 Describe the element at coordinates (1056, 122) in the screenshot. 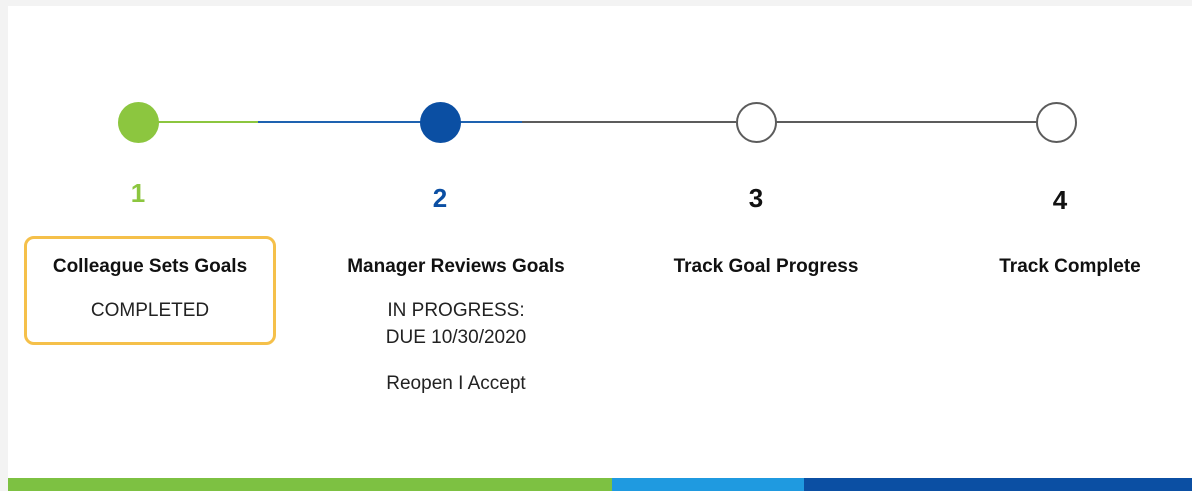

I see `step-4-node-pending` at that location.